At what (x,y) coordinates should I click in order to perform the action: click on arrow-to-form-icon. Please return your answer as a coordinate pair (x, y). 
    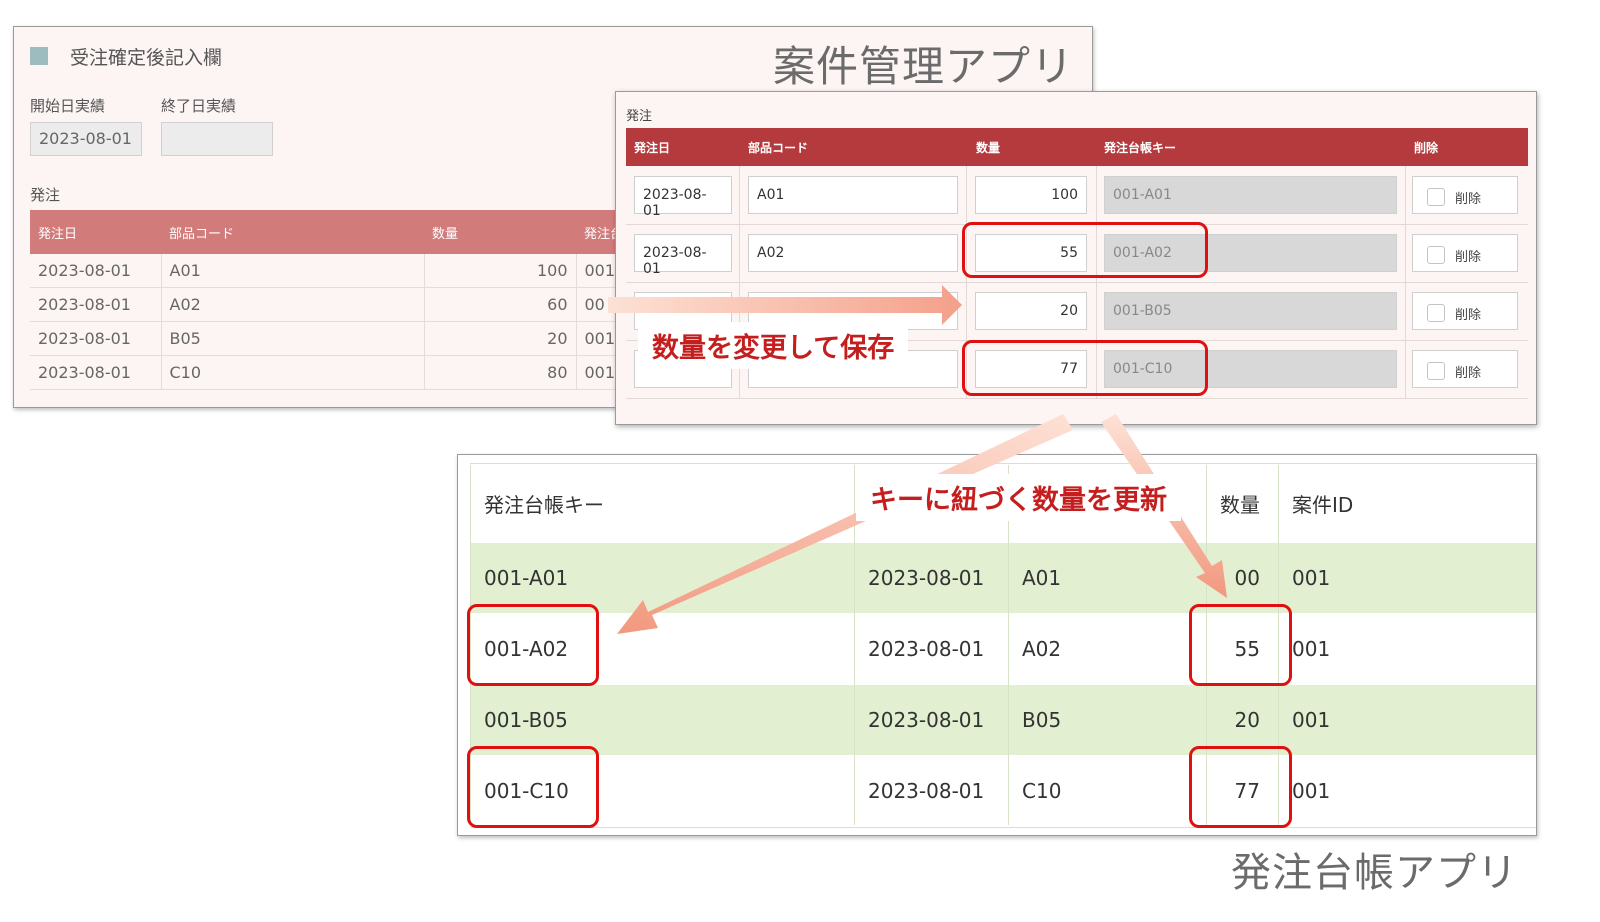
    Looking at the image, I should click on (785, 305).